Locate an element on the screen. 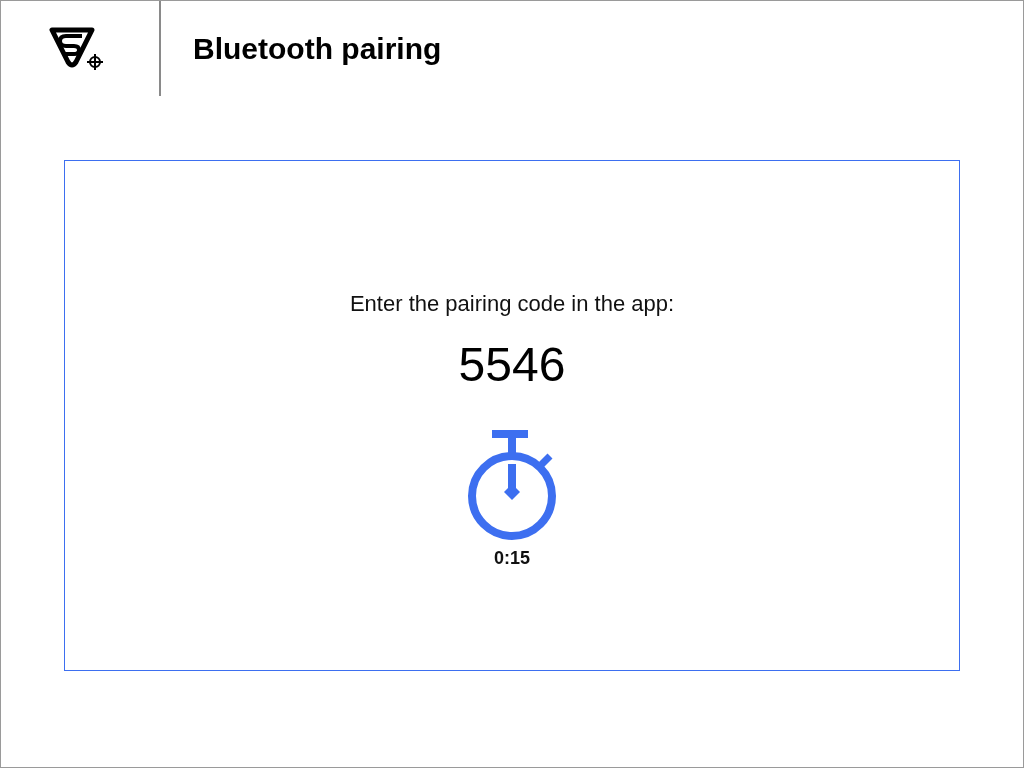 This screenshot has width=1024, height=768. stopwatch-icon is located at coordinates (512, 486).